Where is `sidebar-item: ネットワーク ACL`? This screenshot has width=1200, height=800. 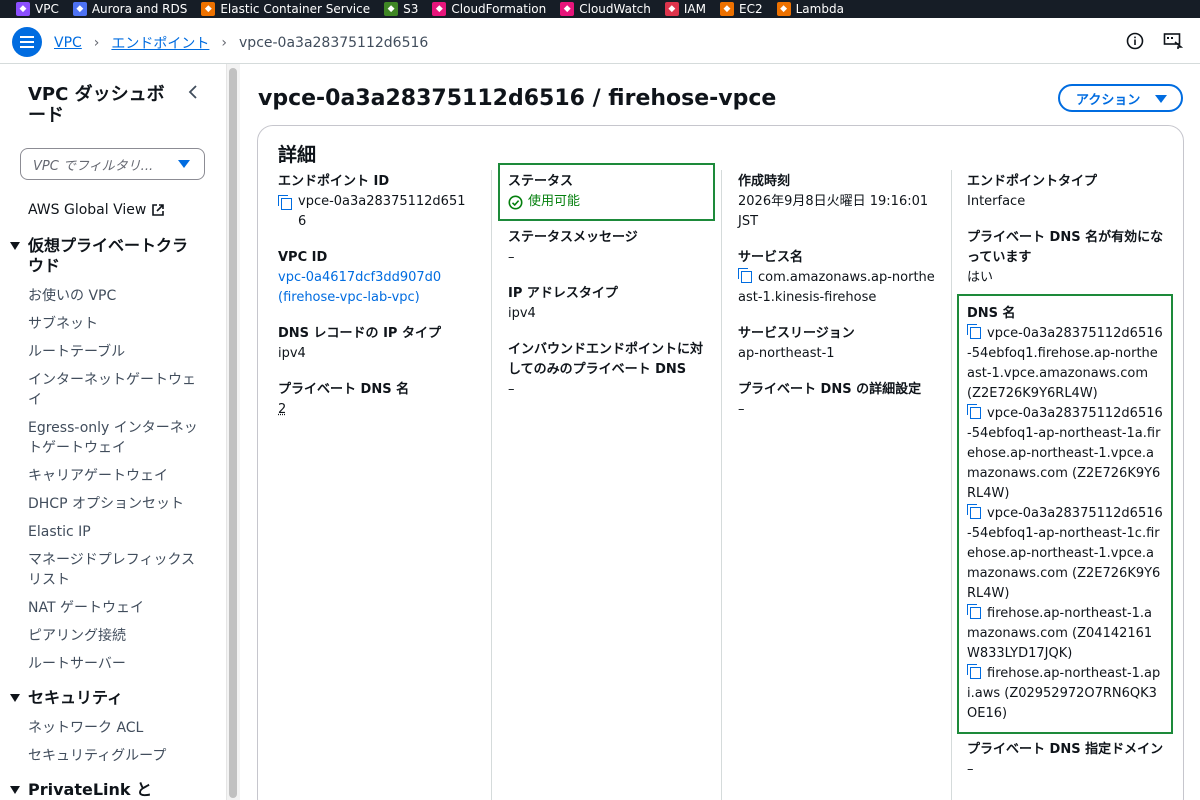 sidebar-item: ネットワーク ACL is located at coordinates (113, 728).